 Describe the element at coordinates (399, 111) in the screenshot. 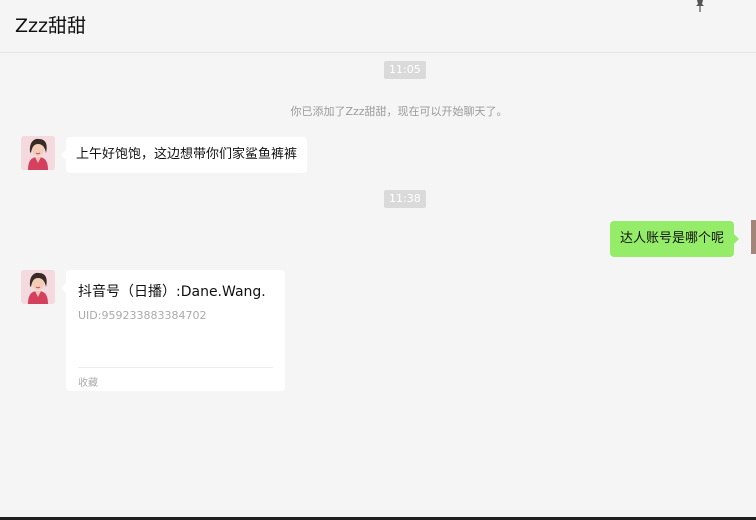

I see `system-notice: 你已添加了Zzz甜甜，现在可以开始聊天了。` at that location.